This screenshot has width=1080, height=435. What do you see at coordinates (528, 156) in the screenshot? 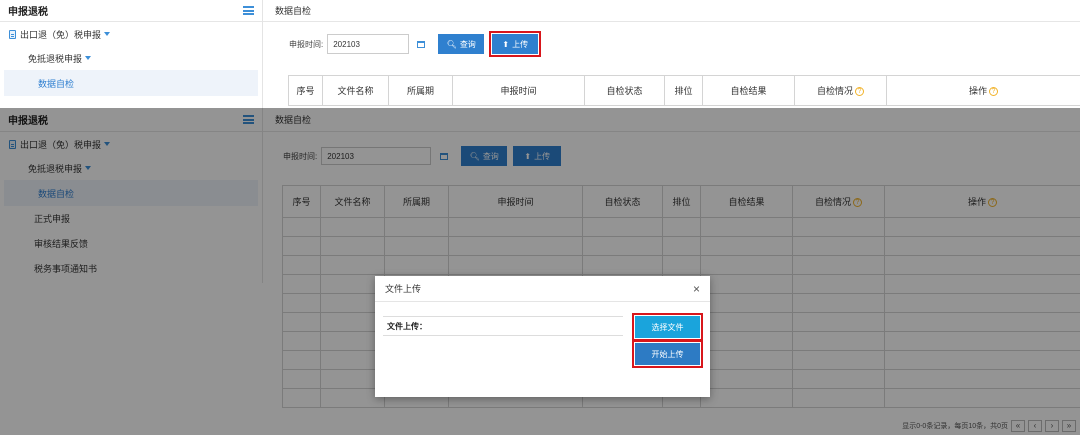
I see `upload-icon: ⬆` at bounding box center [528, 156].